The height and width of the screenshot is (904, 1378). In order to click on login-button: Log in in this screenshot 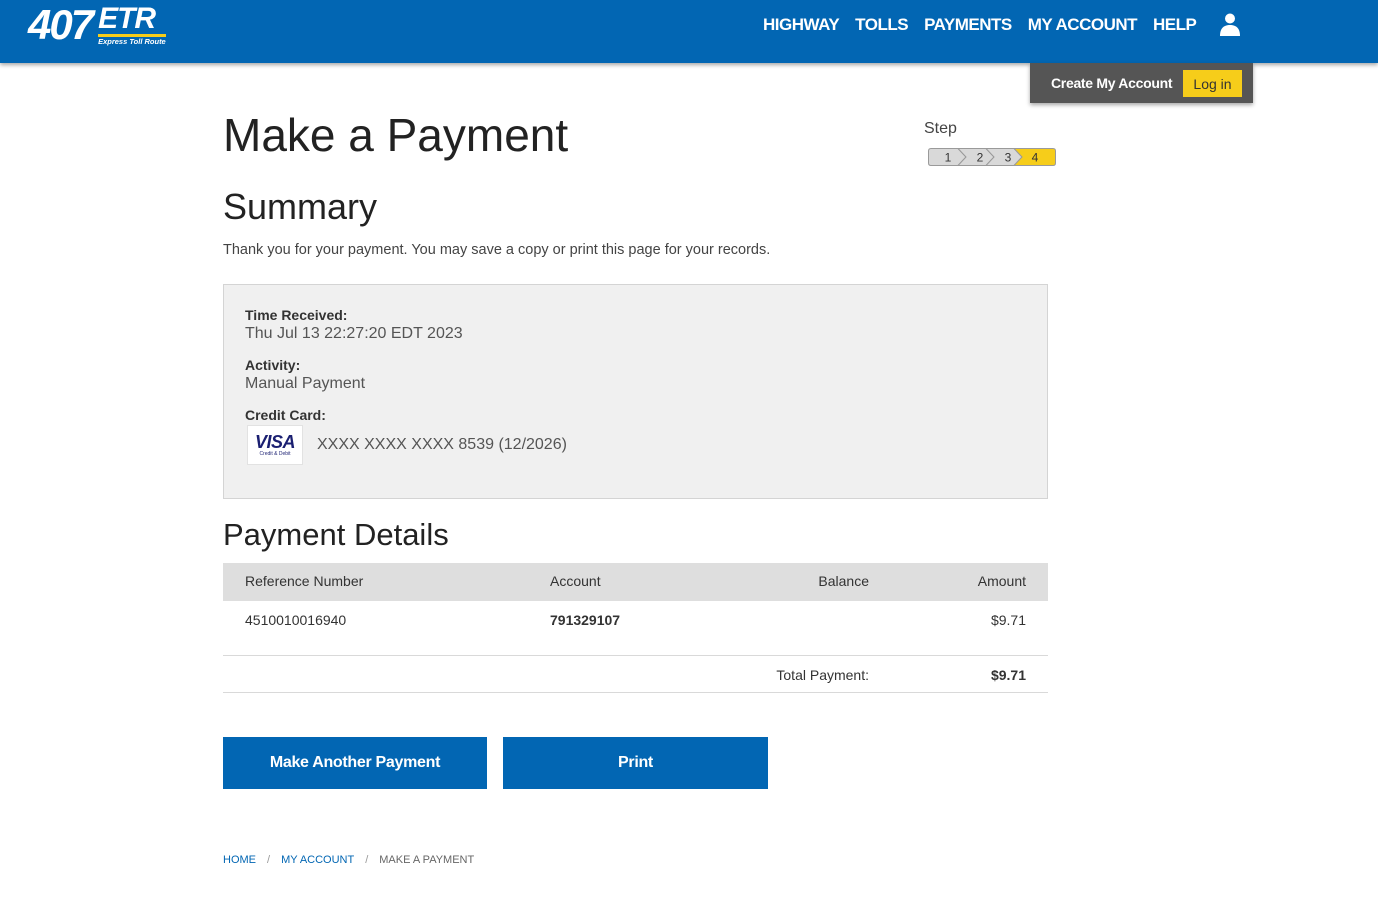, I will do `click(1212, 83)`.